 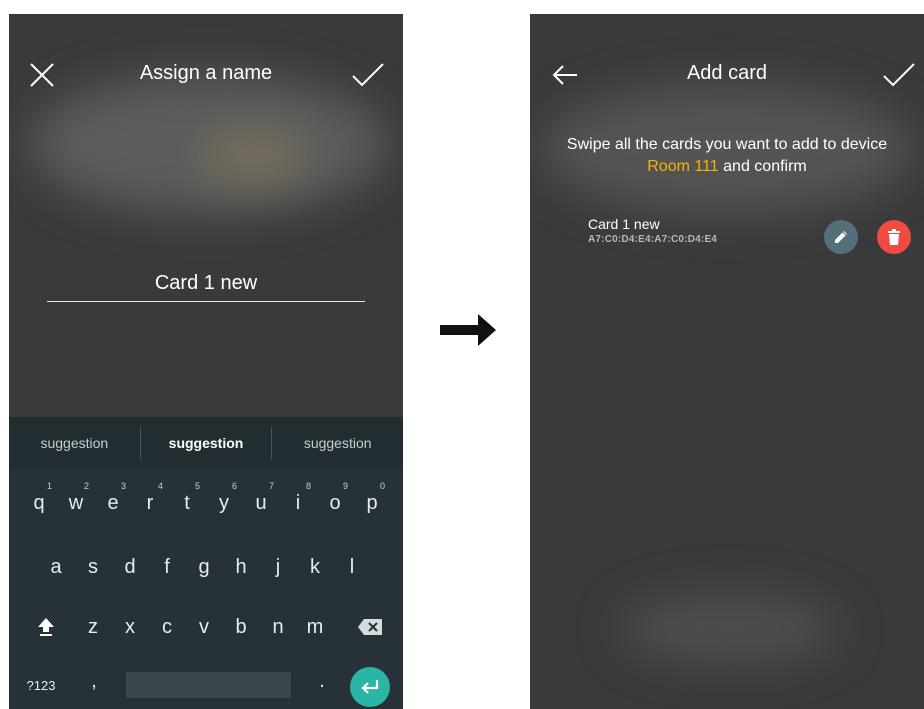 I want to click on key-p: p0, so click(x=372, y=501).